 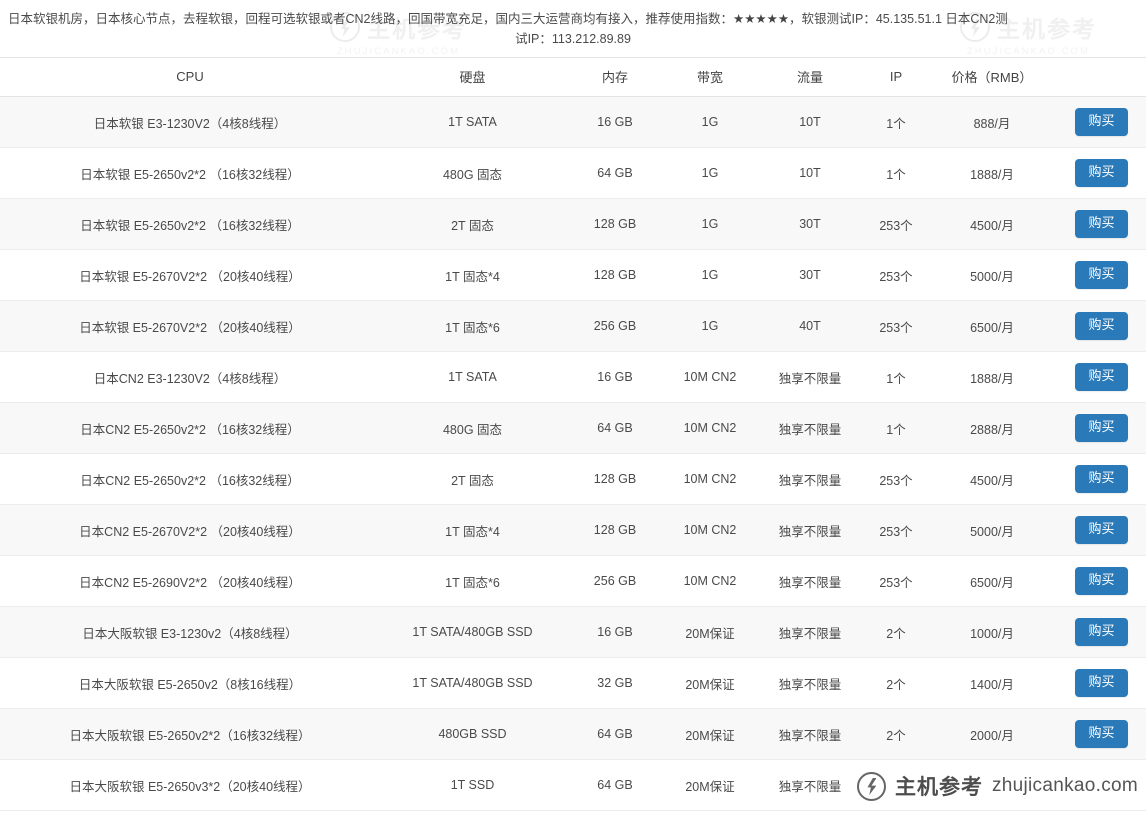 I want to click on cell-cpu: 日本软银 E5-2670V2*2 （20核40线程）, so click(x=190, y=326).